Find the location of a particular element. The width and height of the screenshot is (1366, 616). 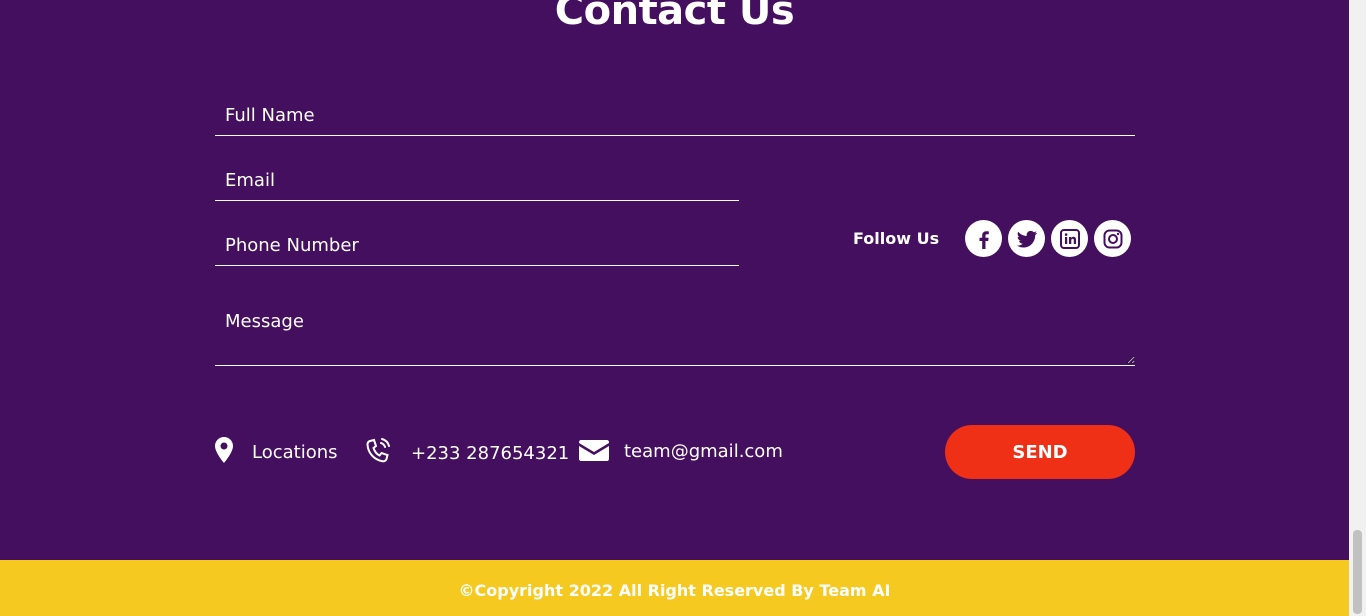

email-field is located at coordinates (477, 181).